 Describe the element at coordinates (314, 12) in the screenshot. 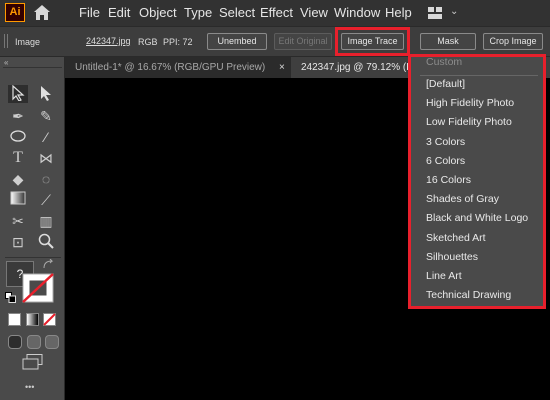

I see `menu-view: View` at that location.